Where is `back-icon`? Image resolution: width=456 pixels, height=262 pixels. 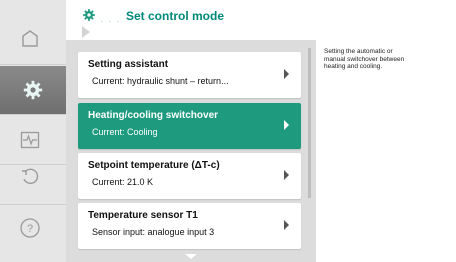
back-icon is located at coordinates (30, 176).